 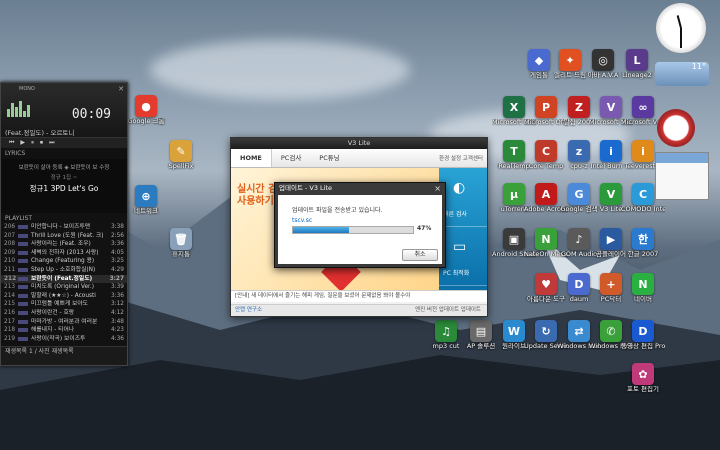 What do you see at coordinates (643, 346) in the screenshot?
I see `desktop-icon-label: 동영상 편집 Pro` at bounding box center [643, 346].